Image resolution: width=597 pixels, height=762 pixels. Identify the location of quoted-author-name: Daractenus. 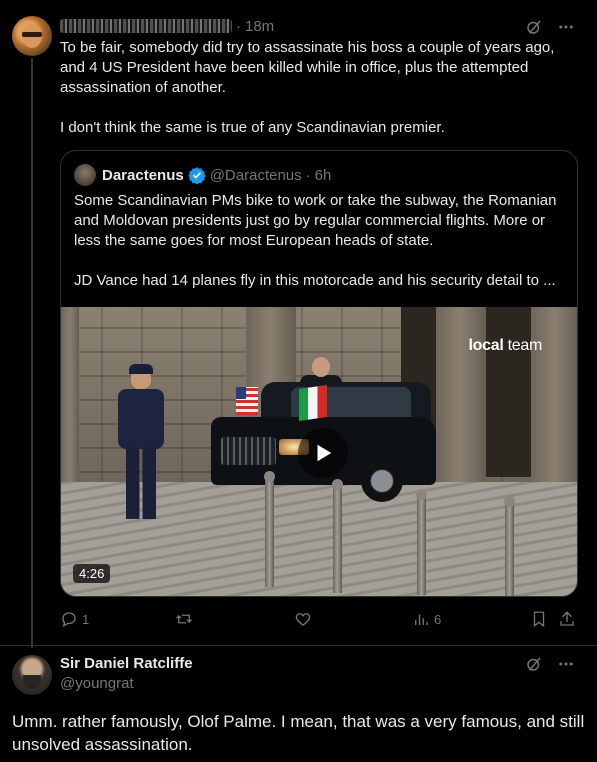
(143, 175).